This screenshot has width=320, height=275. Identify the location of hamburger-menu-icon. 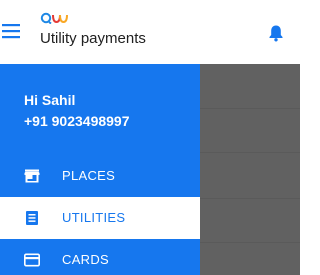
(11, 31).